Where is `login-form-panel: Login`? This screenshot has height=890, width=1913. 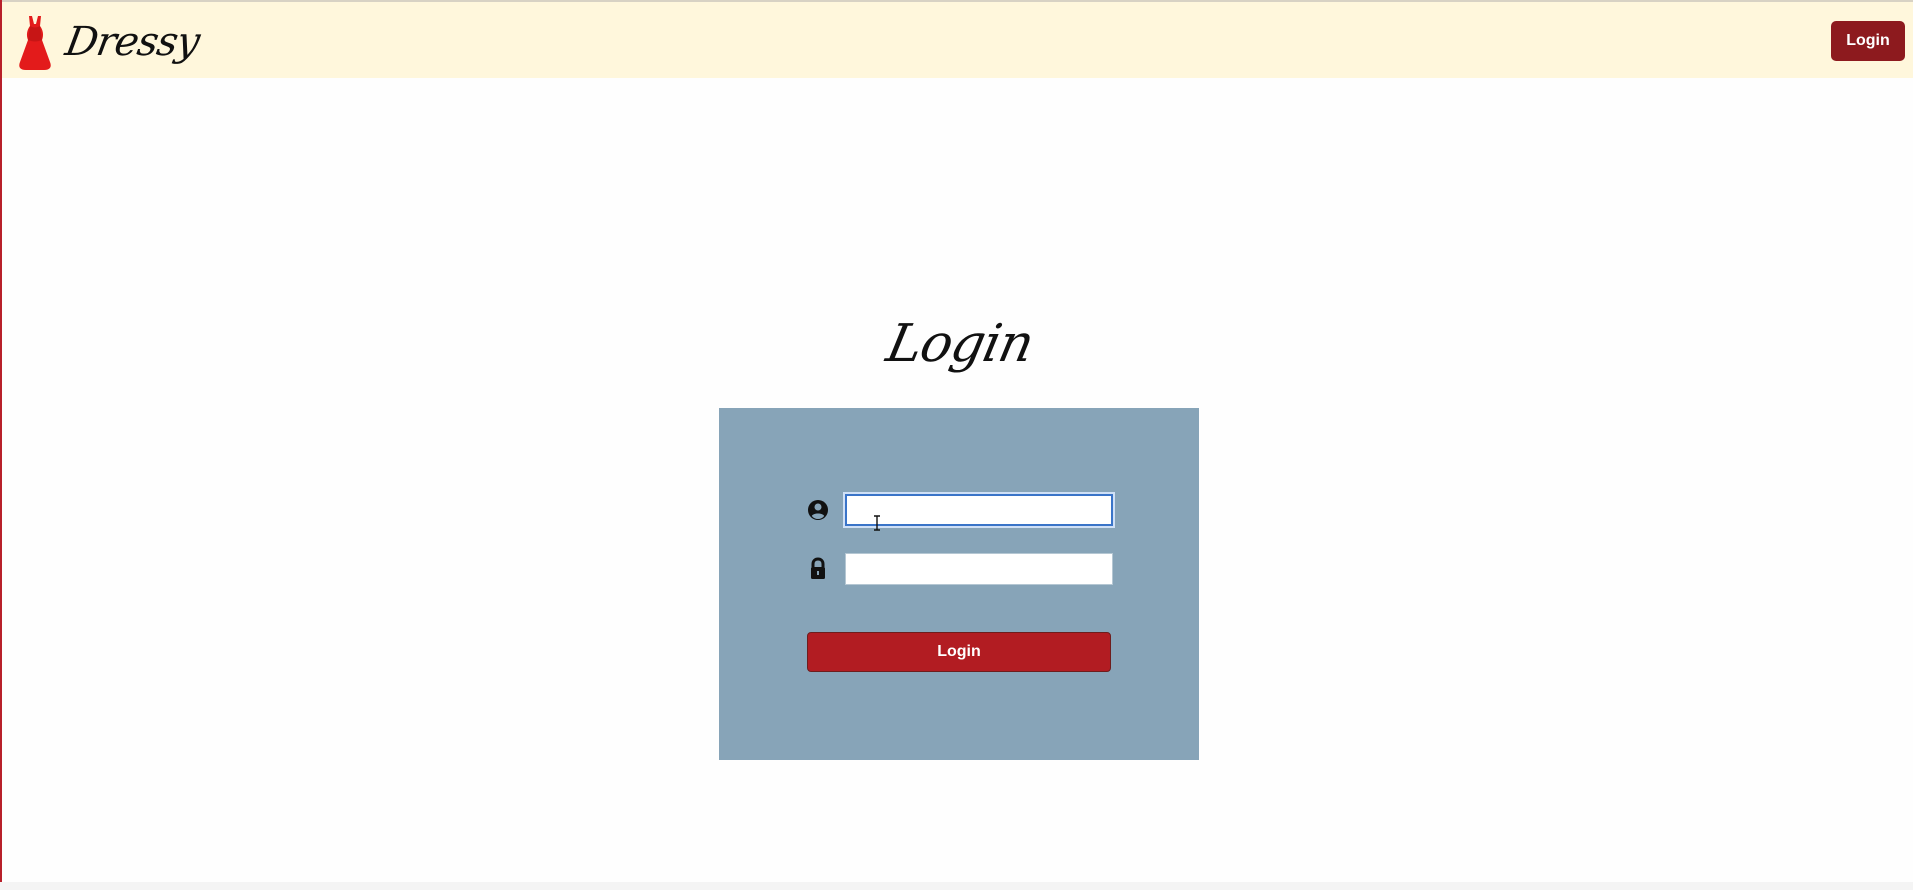
login-form-panel: Login is located at coordinates (959, 584).